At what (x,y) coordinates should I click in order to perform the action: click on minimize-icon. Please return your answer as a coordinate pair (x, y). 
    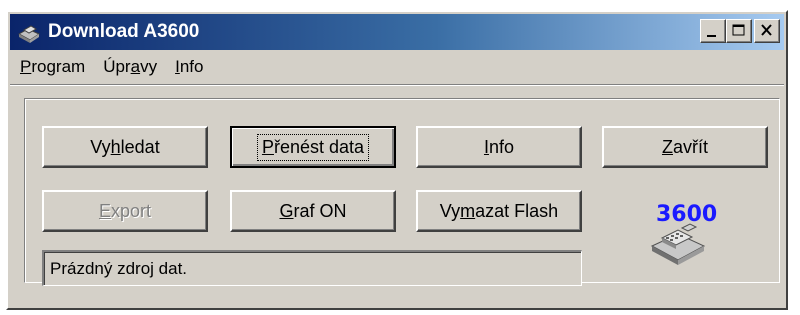
    Looking at the image, I should click on (711, 36).